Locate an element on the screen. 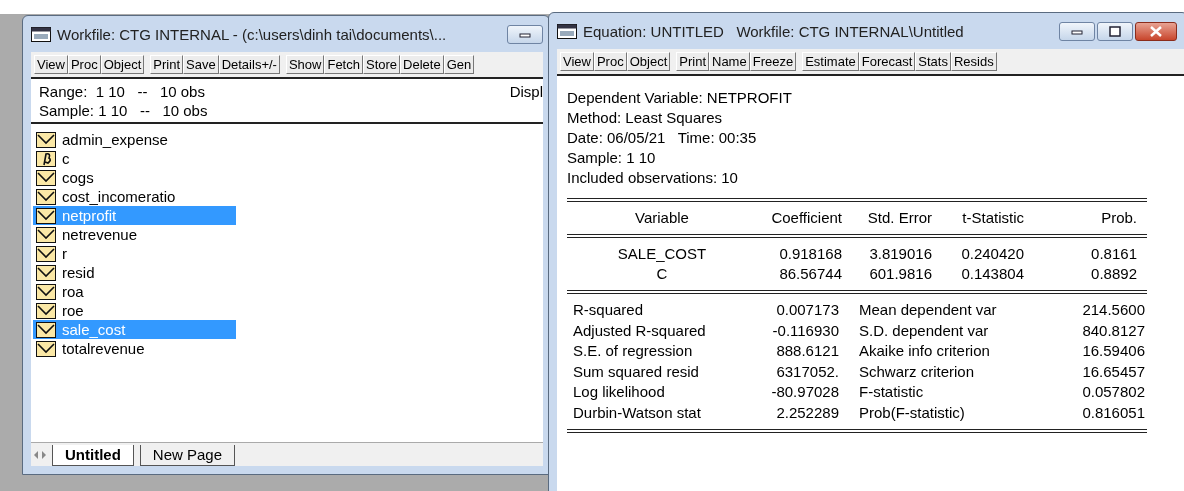  stat-value: 16.59406 is located at coordinates (1113, 351).